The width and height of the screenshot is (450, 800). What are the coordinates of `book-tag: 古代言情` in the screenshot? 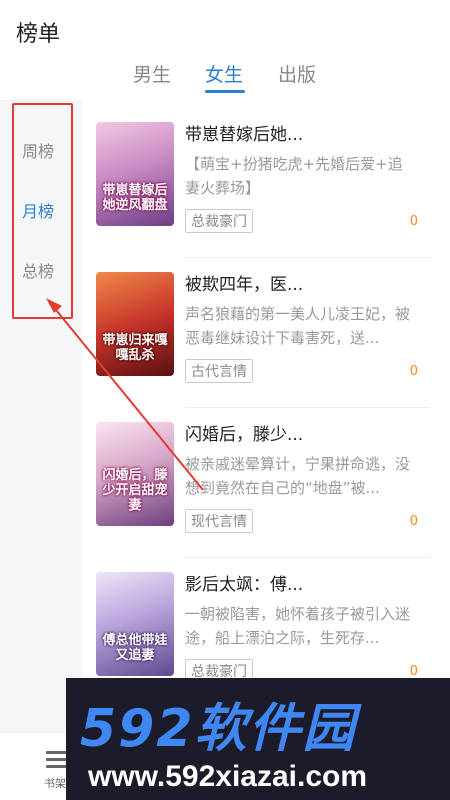 It's located at (219, 371).